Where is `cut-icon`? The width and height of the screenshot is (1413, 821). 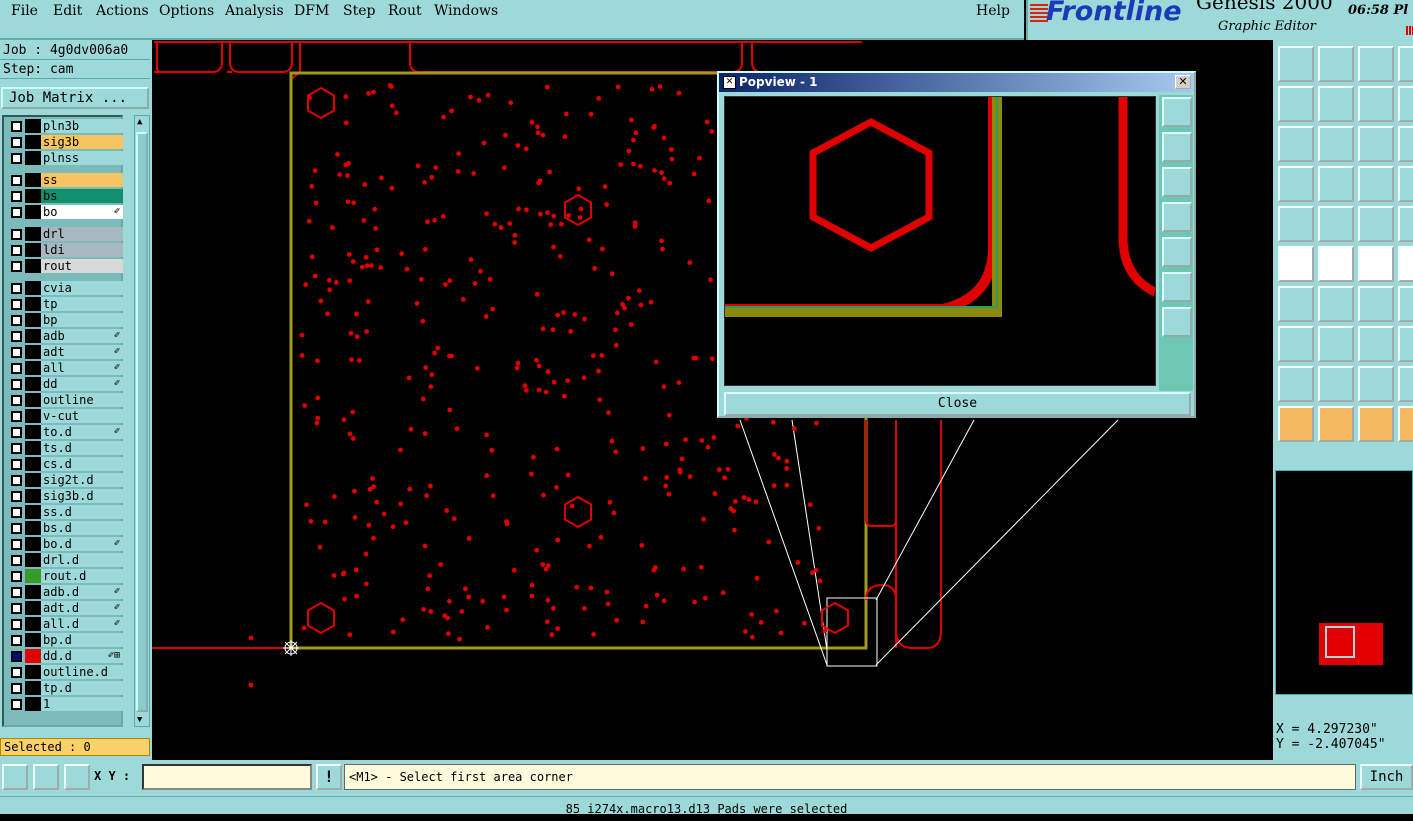 cut-icon is located at coordinates (1336, 344).